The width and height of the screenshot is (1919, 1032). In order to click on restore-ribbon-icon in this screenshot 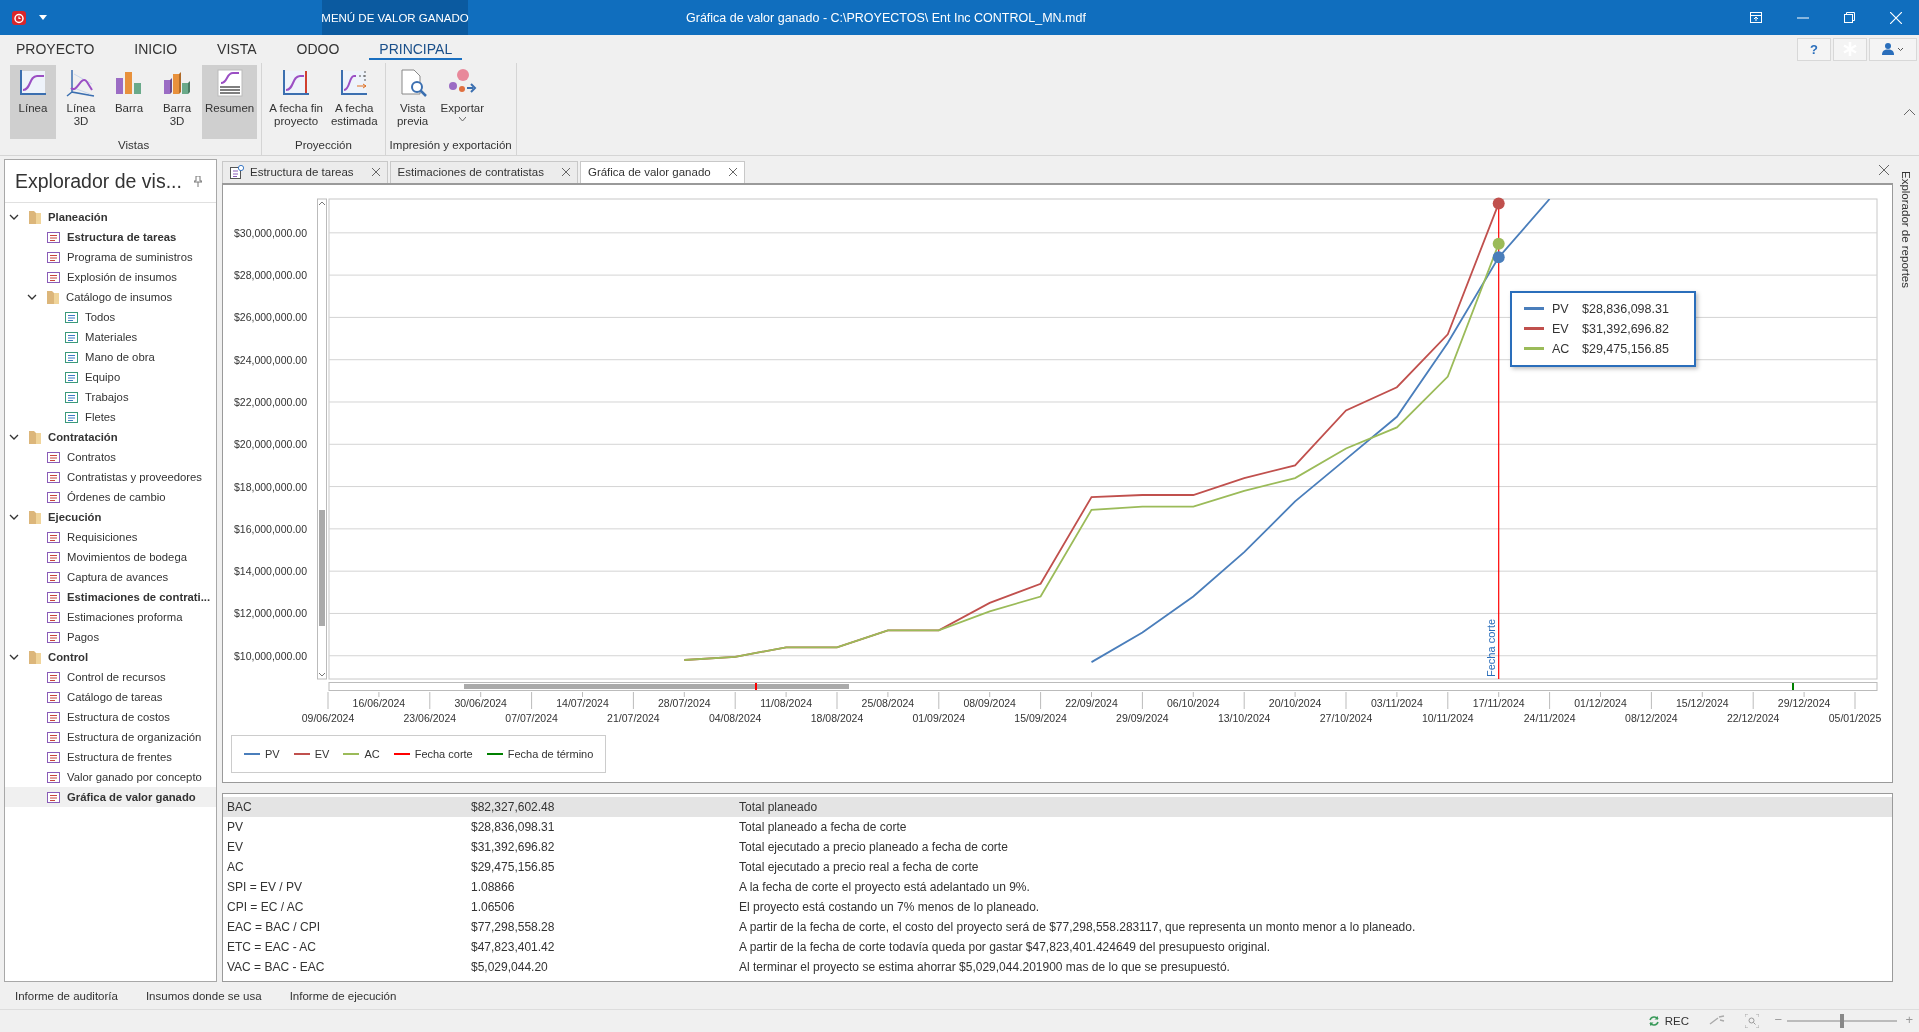, I will do `click(1756, 17)`.